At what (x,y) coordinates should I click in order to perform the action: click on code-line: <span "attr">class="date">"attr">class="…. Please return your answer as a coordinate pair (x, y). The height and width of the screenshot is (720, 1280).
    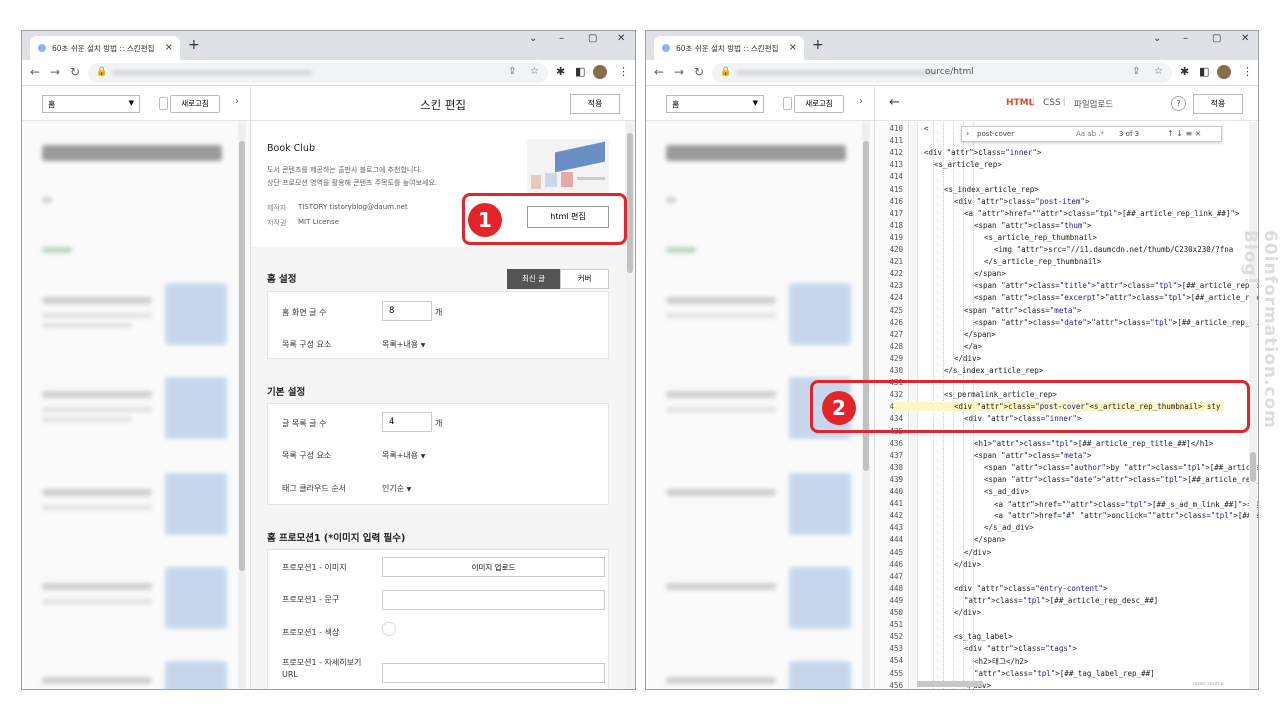
    Looking at the image, I should click on (1116, 322).